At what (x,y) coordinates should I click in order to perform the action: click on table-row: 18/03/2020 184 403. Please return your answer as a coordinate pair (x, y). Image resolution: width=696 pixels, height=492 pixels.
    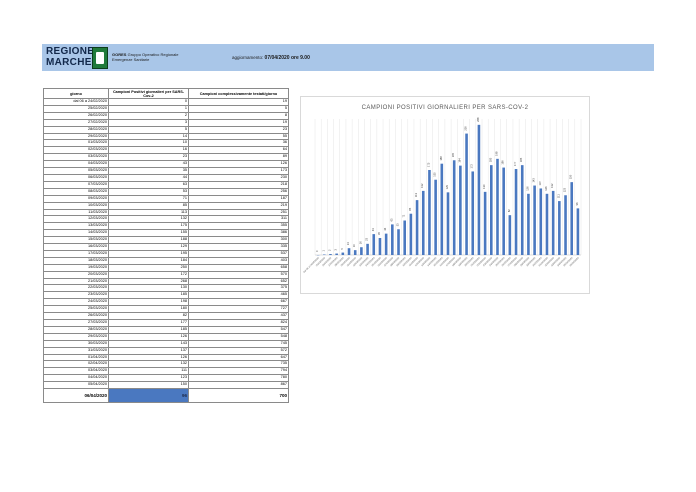
    Looking at the image, I should click on (166, 260).